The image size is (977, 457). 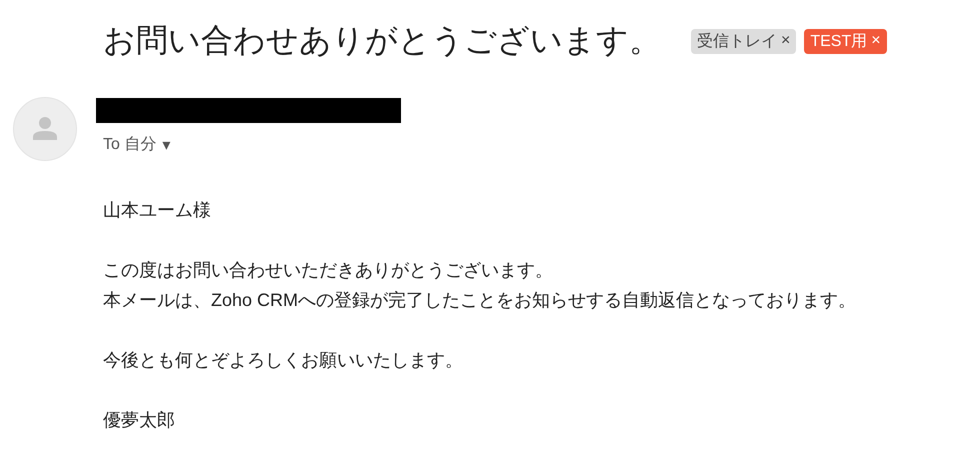 What do you see at coordinates (839, 42) in the screenshot?
I see `label-text: TEST用` at bounding box center [839, 42].